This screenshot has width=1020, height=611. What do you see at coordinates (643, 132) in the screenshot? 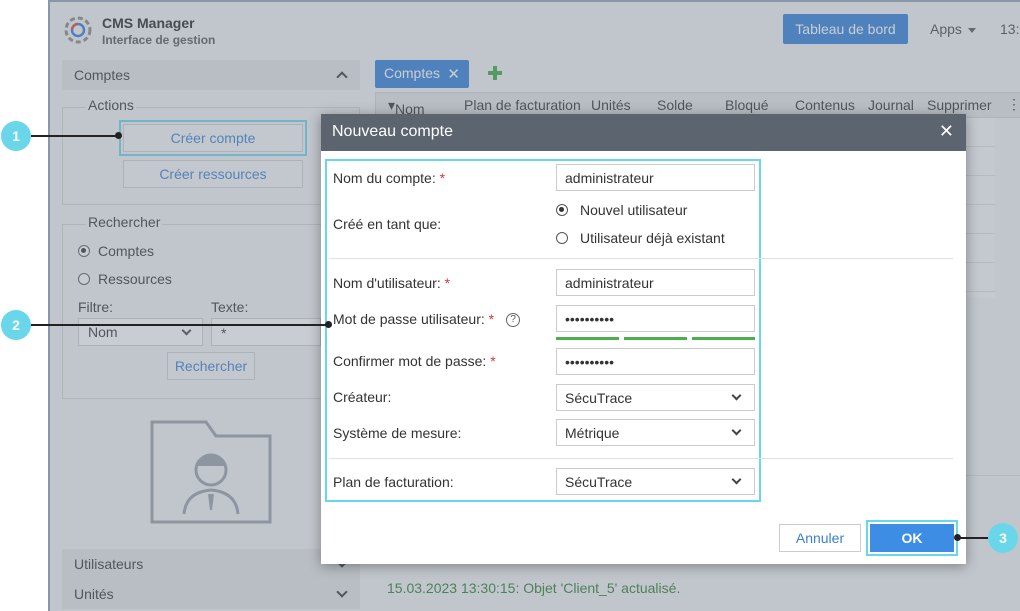
I see `dialog-header: Nouveau compte ✕` at bounding box center [643, 132].